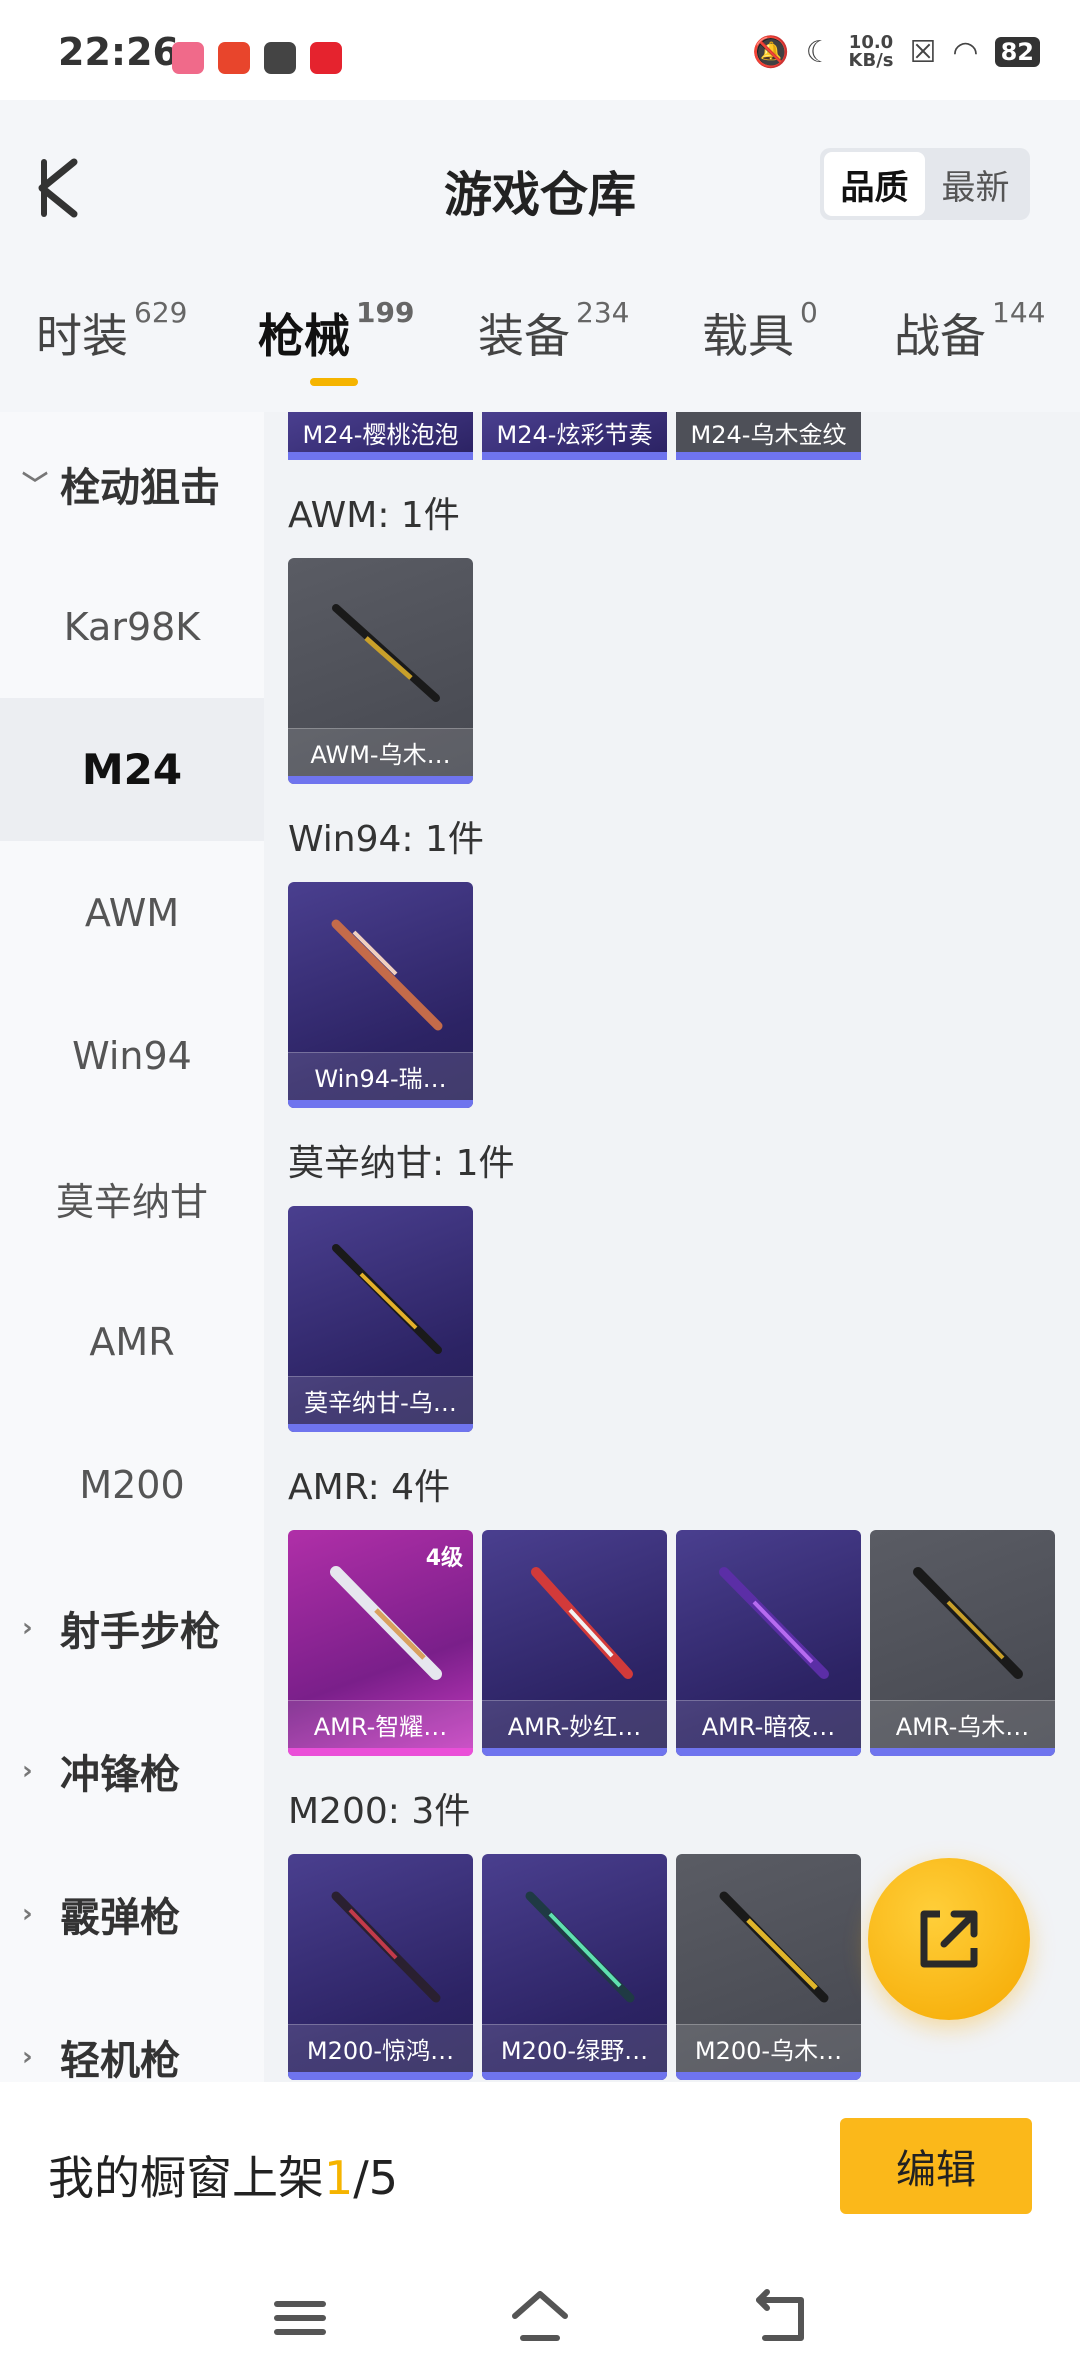 The width and height of the screenshot is (1080, 2376). Describe the element at coordinates (132, 1627) in the screenshot. I see `sidebar-group-marksman: › 射手步枪` at that location.